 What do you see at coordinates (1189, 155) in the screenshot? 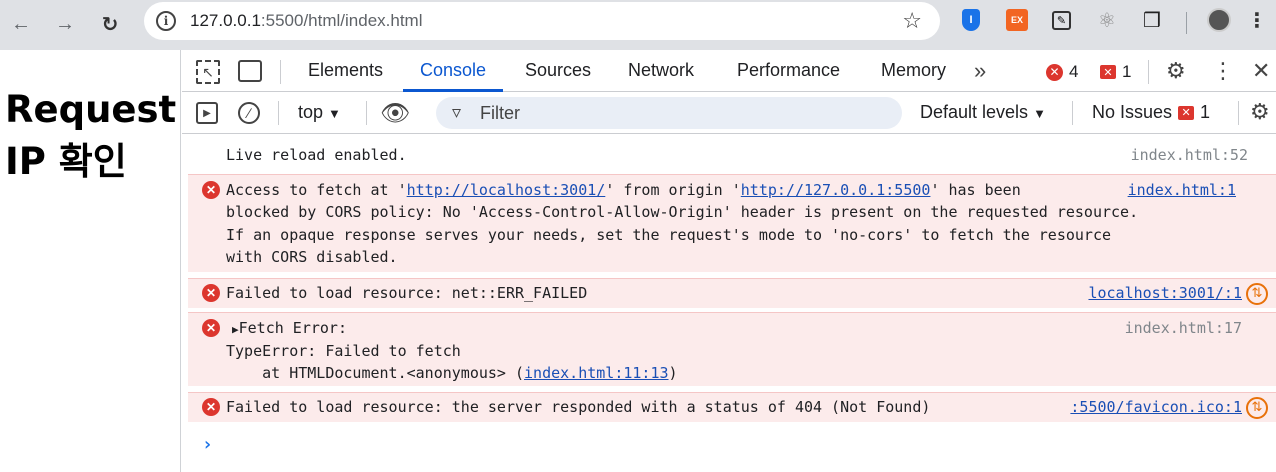
I see `message-source: index.html:52` at bounding box center [1189, 155].